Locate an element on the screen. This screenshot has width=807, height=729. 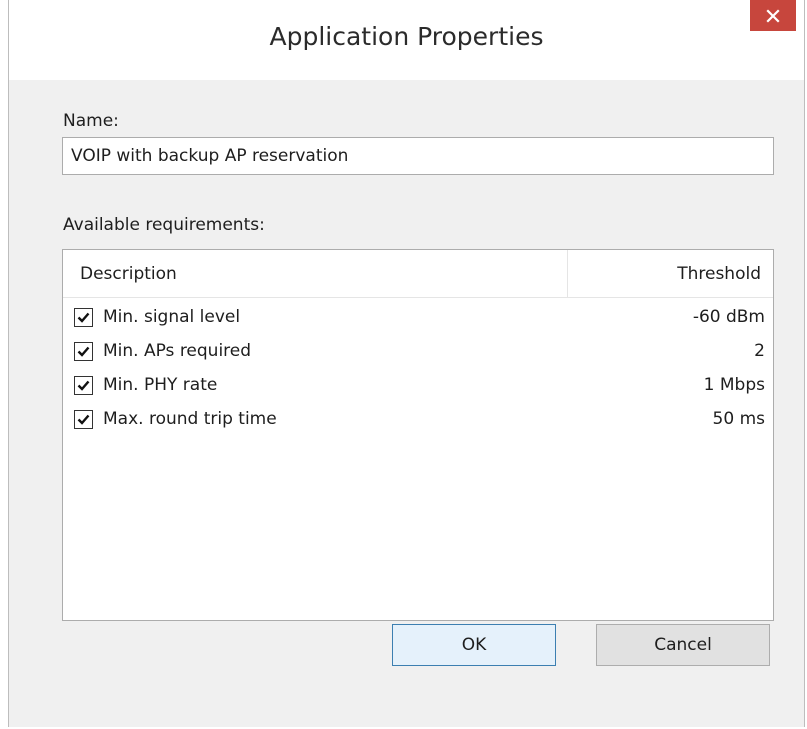
title-bar: Application Properties is located at coordinates (406, 40).